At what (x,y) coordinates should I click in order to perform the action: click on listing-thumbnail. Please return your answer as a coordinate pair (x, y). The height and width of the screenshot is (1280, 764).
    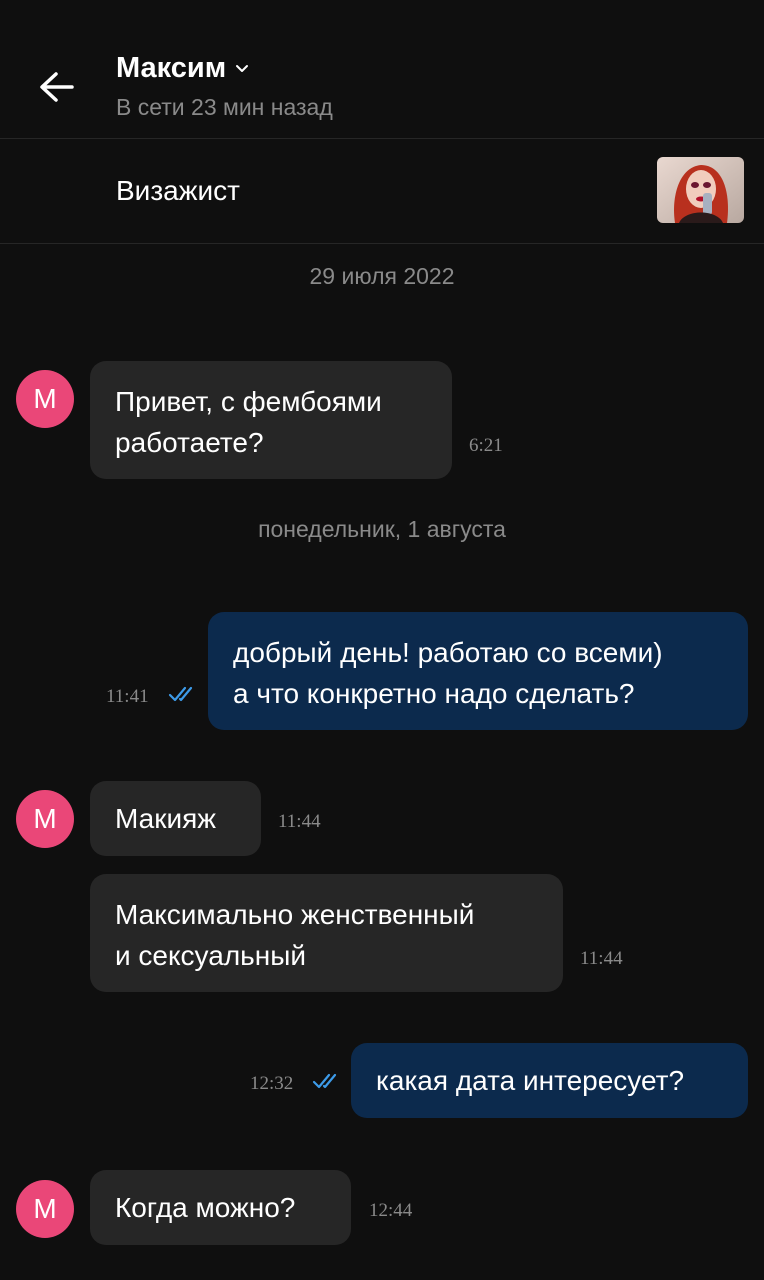
    Looking at the image, I should click on (700, 190).